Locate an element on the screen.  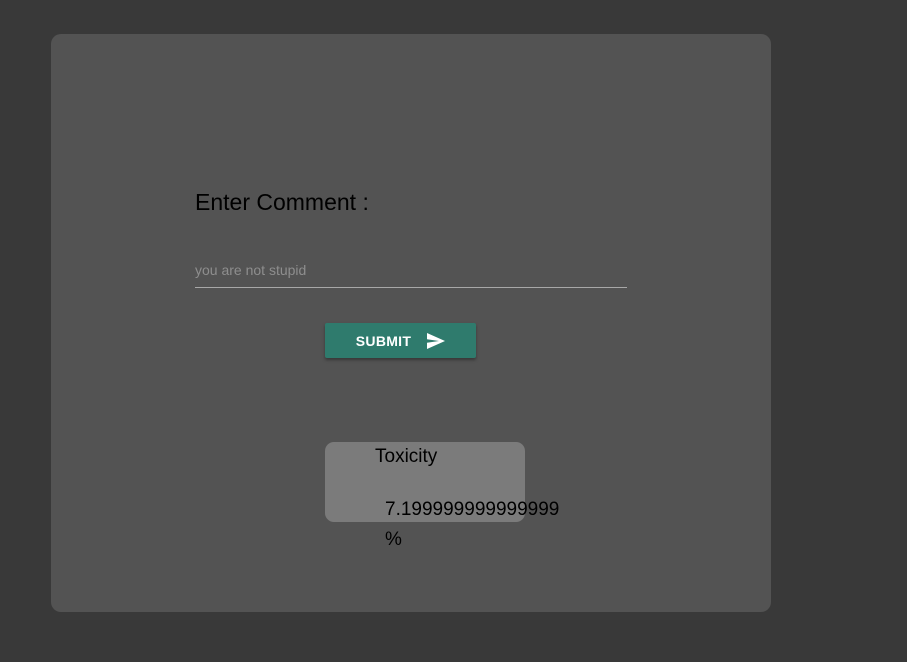
submit-button-label: SUBMIT is located at coordinates (383, 340).